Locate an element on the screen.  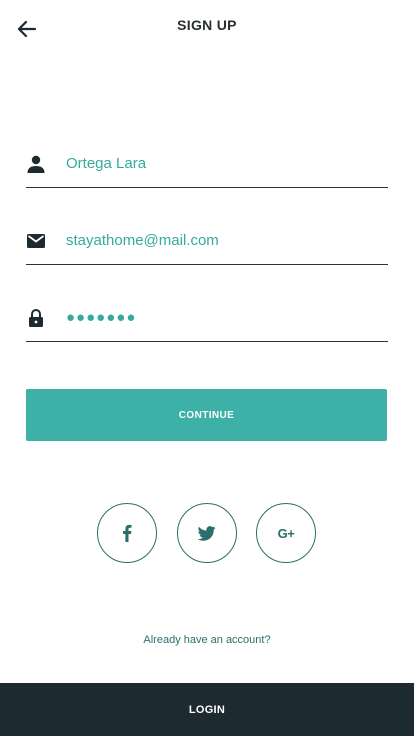
password-field is located at coordinates (207, 320).